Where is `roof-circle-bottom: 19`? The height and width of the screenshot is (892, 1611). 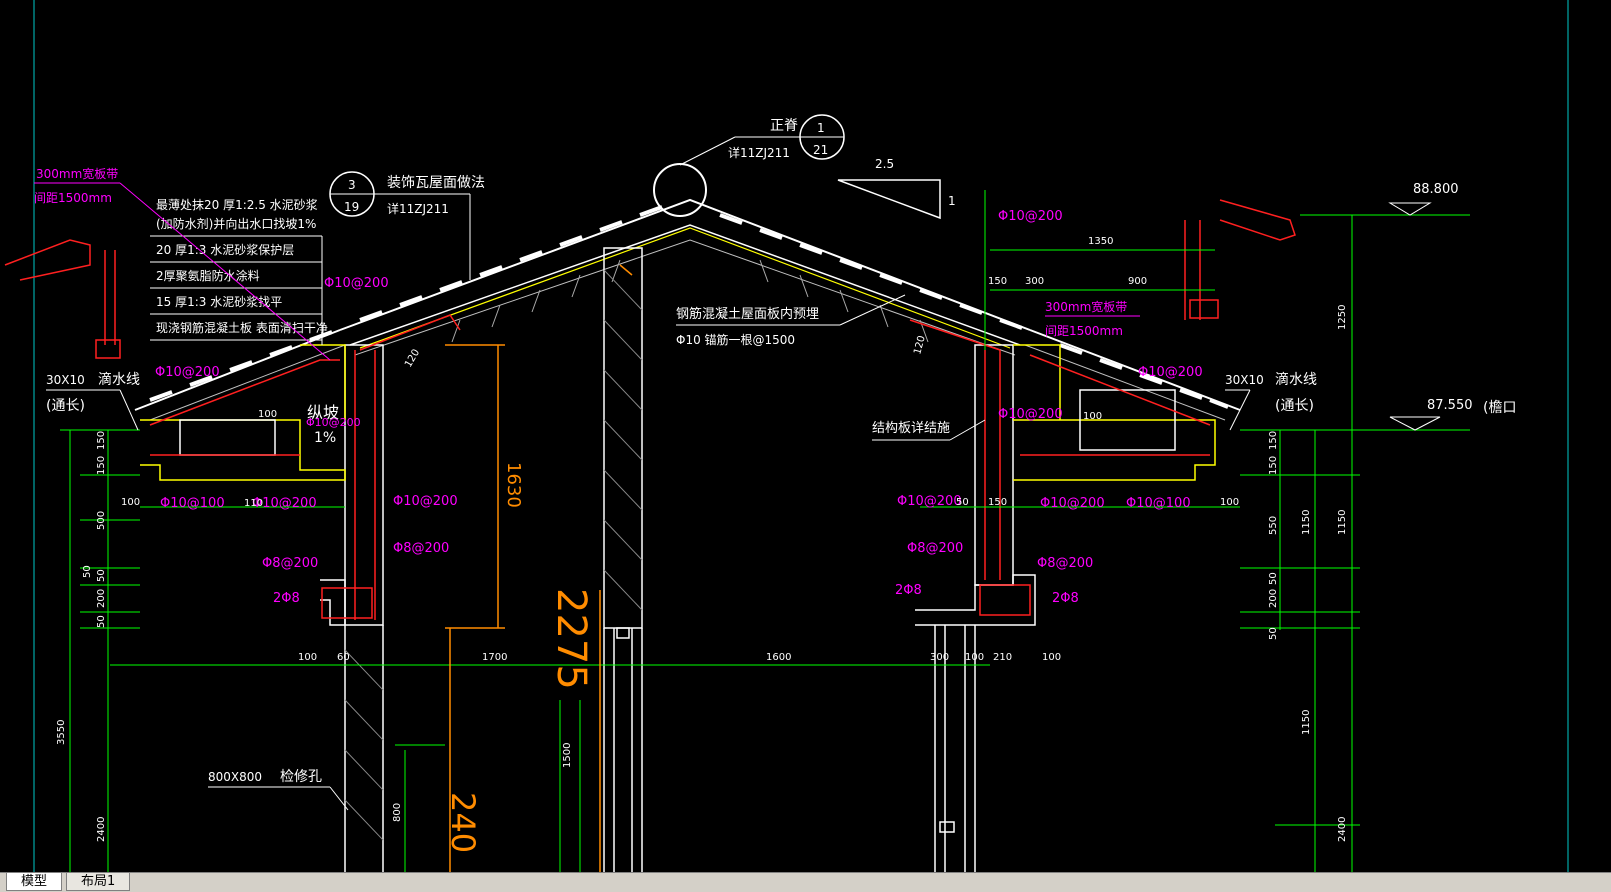
roof-circle-bottom: 19 is located at coordinates (351, 207).